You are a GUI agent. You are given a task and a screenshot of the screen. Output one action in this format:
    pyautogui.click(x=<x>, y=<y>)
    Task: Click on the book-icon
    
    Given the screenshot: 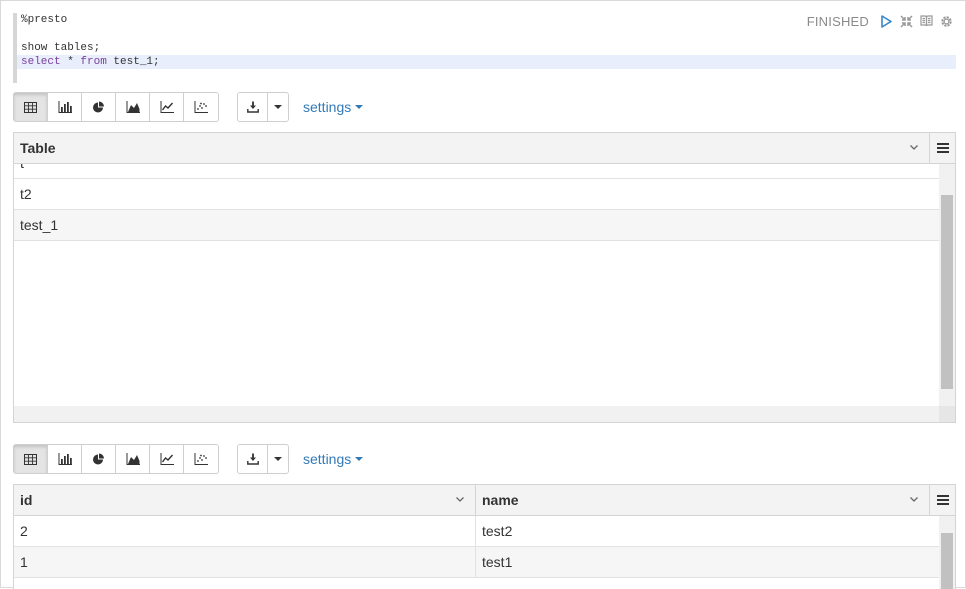 What is the action you would take?
    pyautogui.click(x=926, y=21)
    